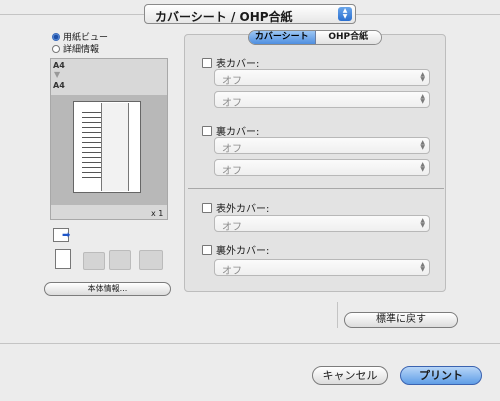 Image resolution: width=500 pixels, height=401 pixels. What do you see at coordinates (63, 259) in the screenshot?
I see `document-icon` at bounding box center [63, 259].